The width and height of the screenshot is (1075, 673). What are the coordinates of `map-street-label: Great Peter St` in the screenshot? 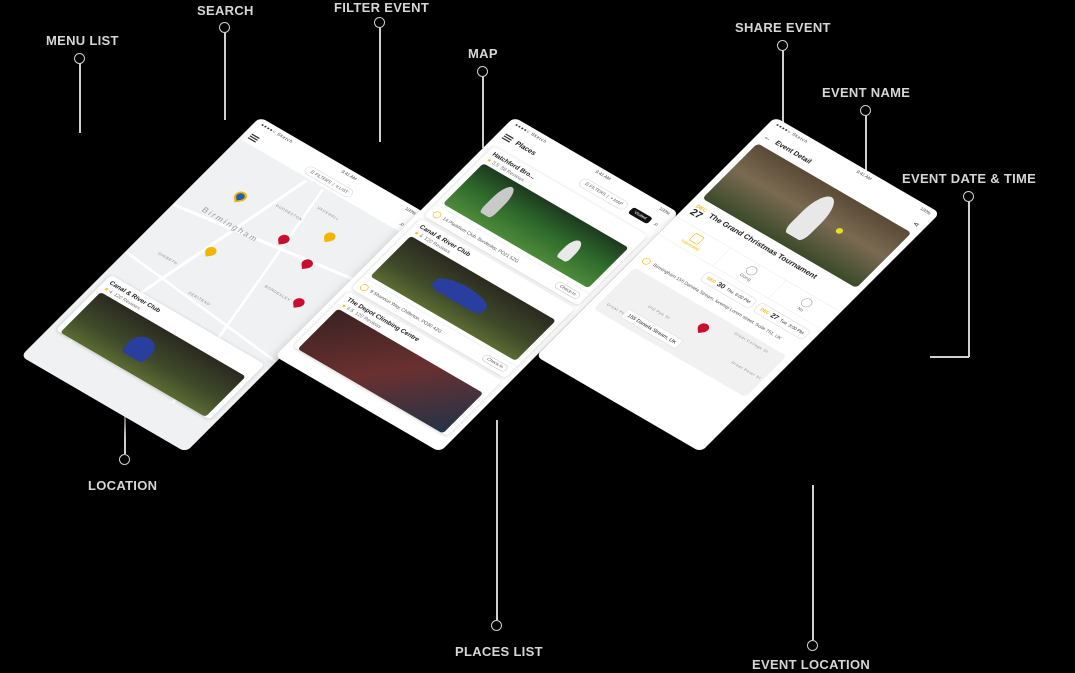 It's located at (746, 370).